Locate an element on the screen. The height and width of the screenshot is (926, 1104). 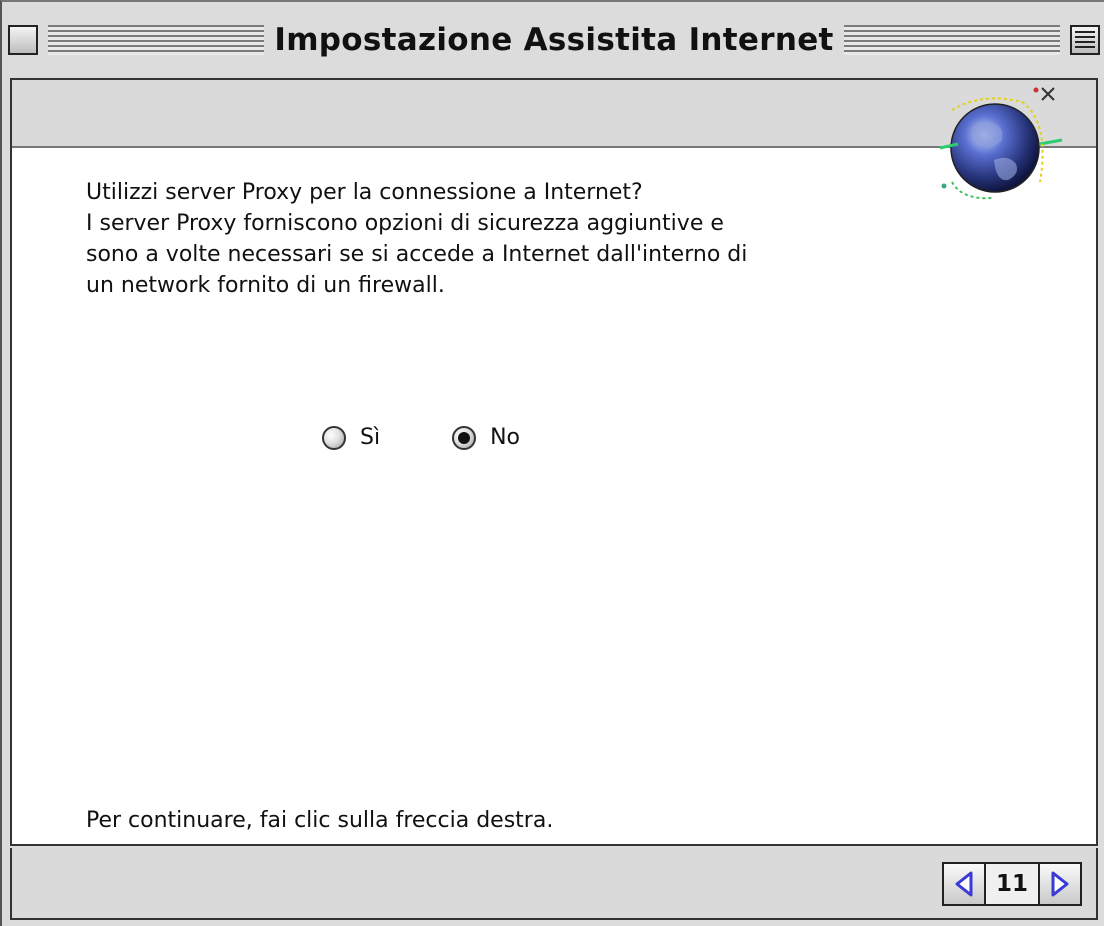
title-stripes-left is located at coordinates (156, 40).